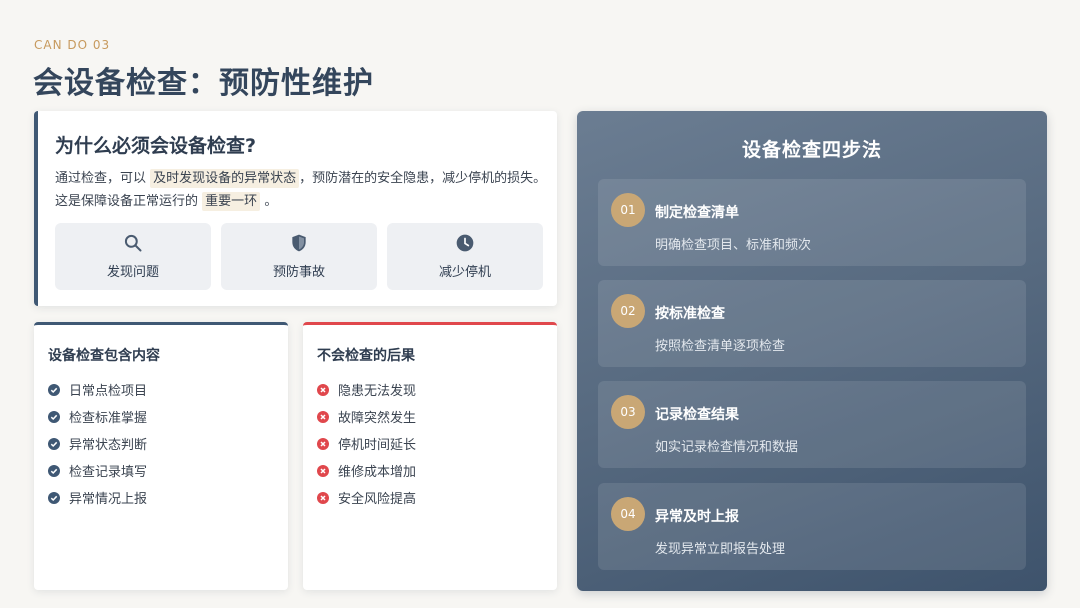 This screenshot has width=1080, height=608. I want to click on list-item-label: 检查标准掌握, so click(108, 418).